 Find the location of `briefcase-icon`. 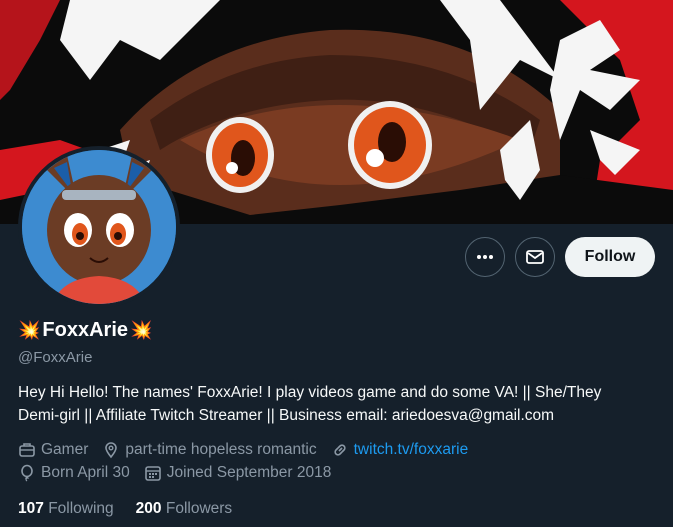

briefcase-icon is located at coordinates (27, 450).